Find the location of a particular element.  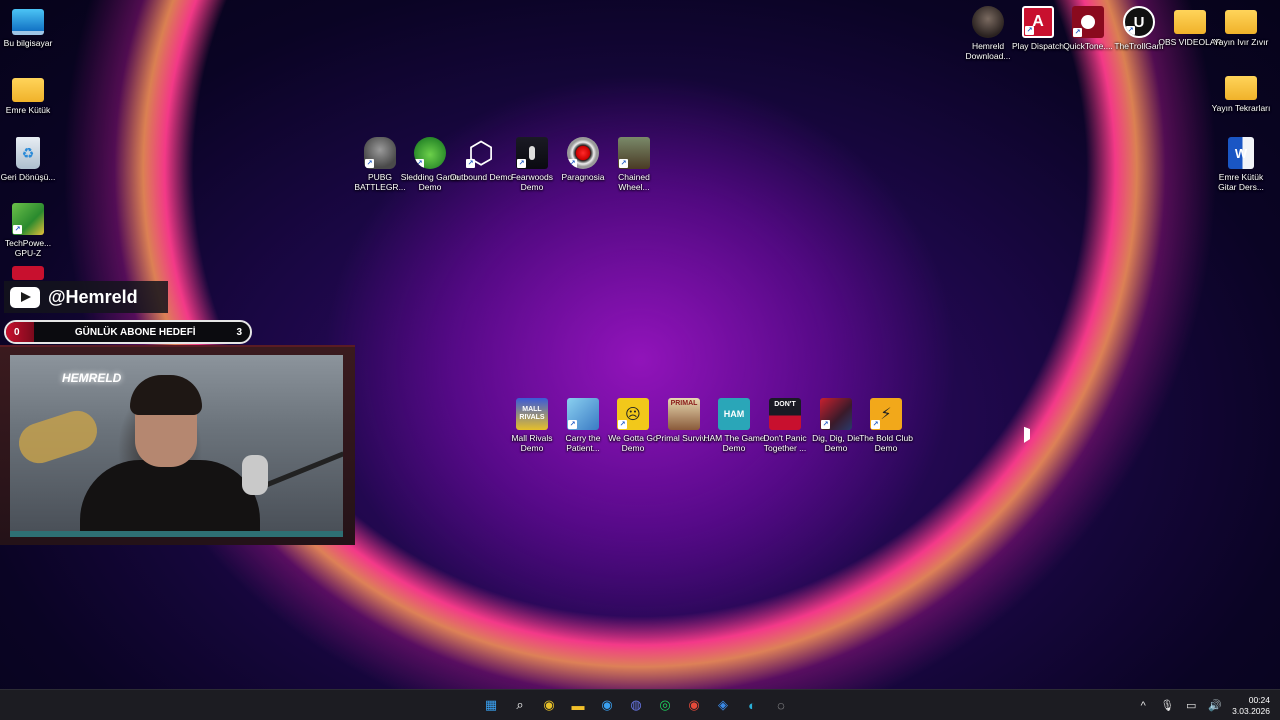

wegottago-icon: ☹ ↗ is located at coordinates (633, 414).